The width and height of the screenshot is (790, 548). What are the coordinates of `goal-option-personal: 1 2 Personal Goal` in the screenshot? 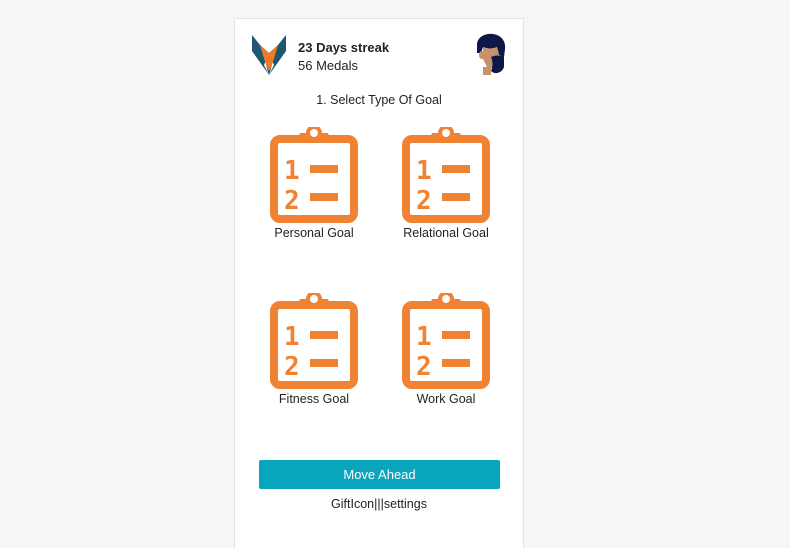 It's located at (314, 187).